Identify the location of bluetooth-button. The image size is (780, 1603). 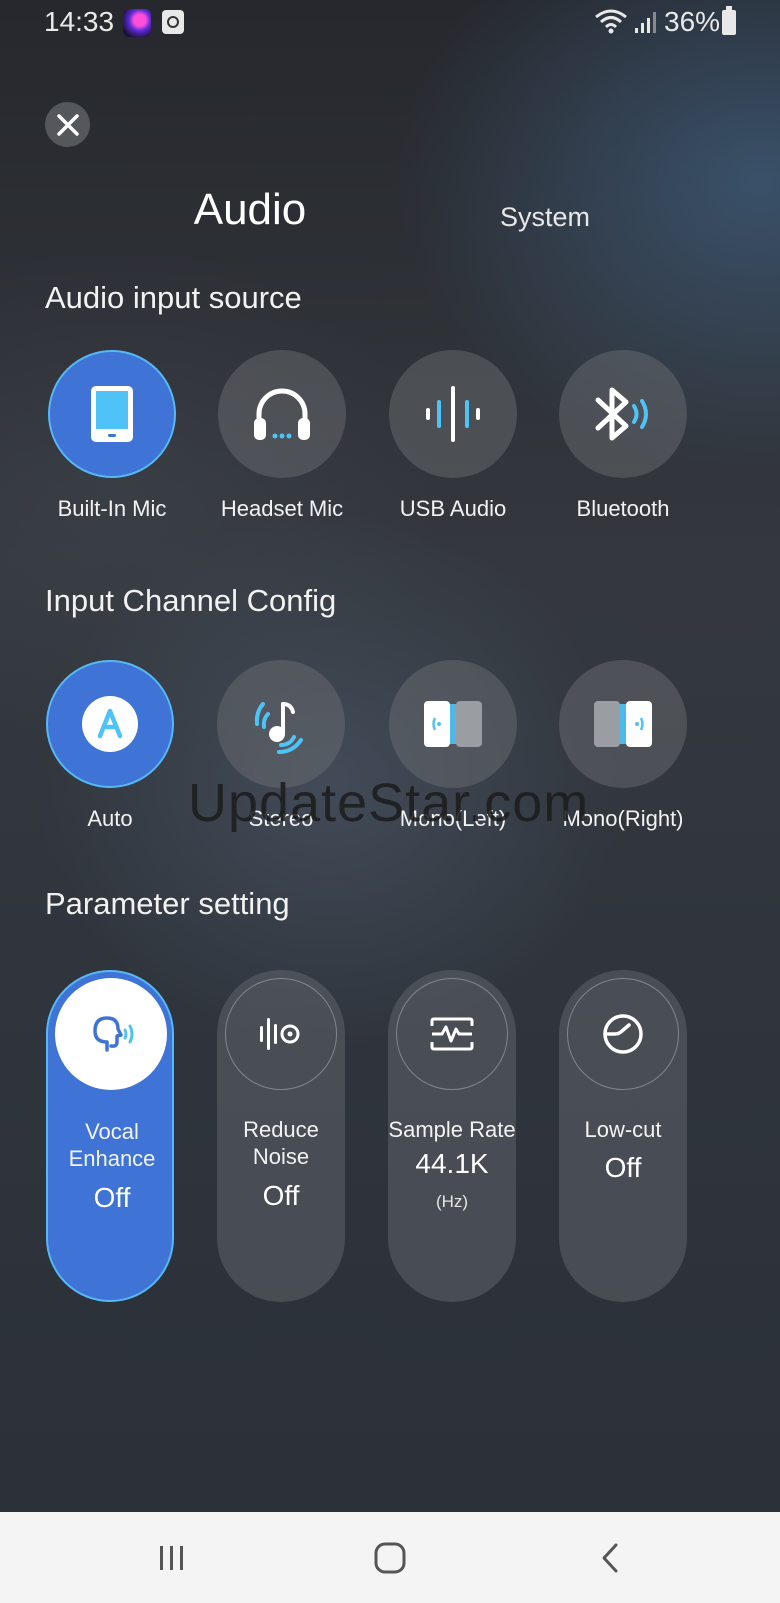
(623, 414).